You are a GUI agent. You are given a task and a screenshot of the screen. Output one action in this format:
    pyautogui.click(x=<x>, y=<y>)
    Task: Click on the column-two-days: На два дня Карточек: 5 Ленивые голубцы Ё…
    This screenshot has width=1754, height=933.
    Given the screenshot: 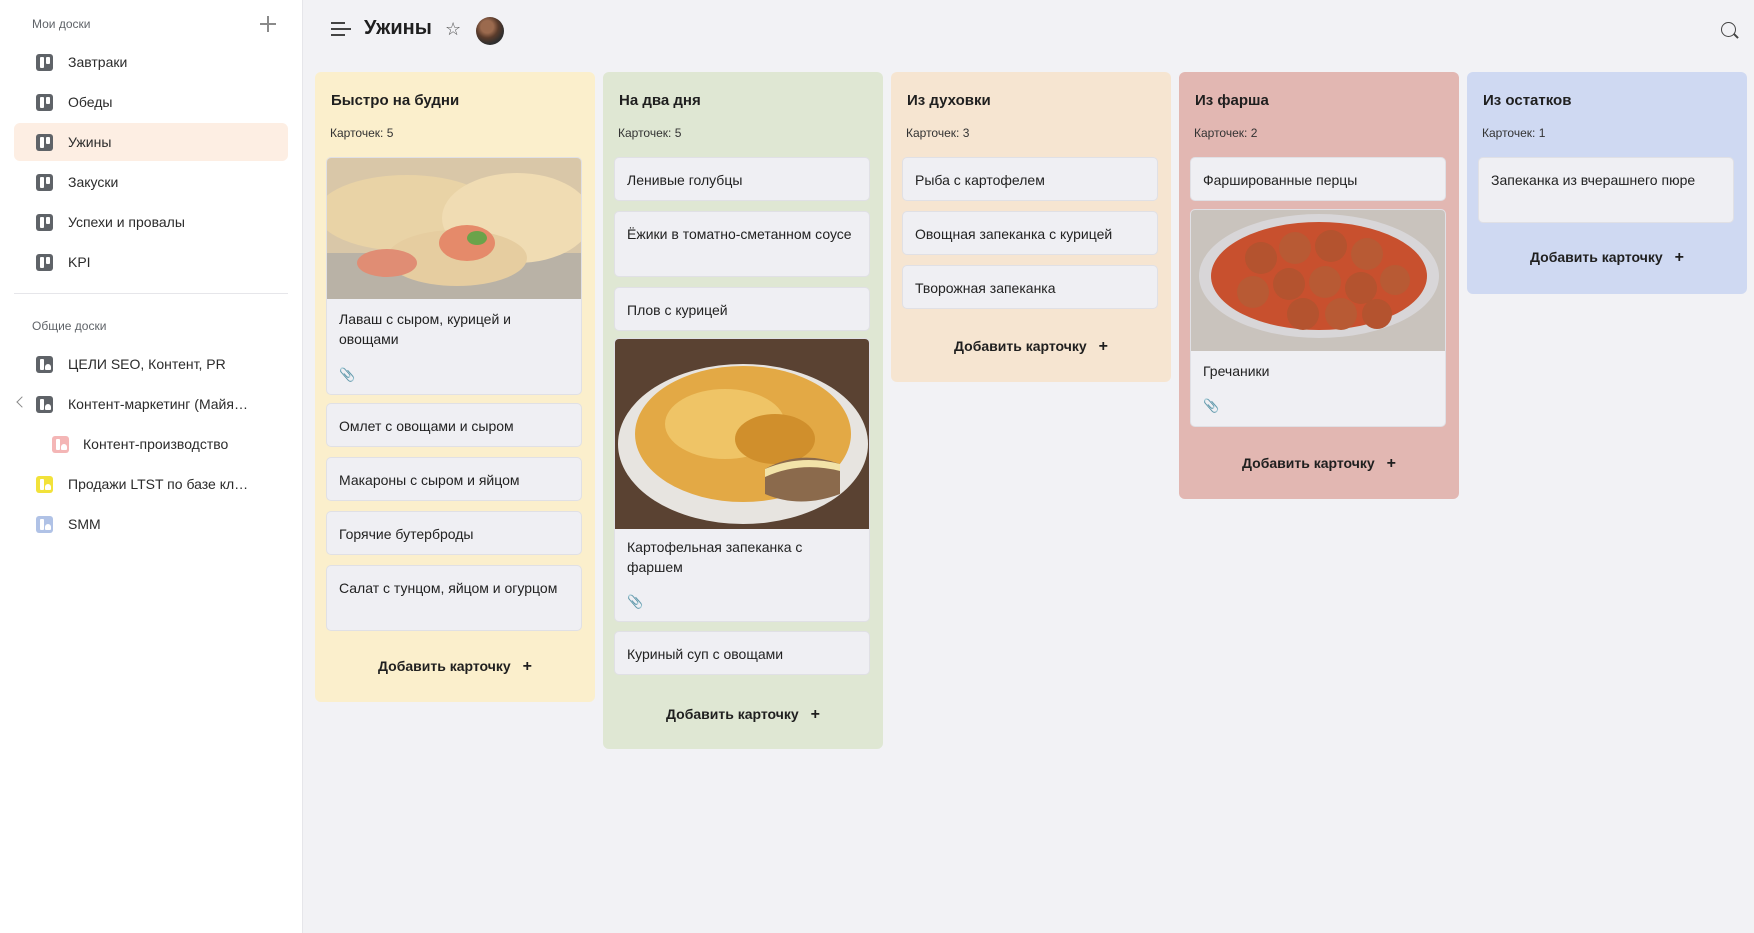 What is the action you would take?
    pyautogui.click(x=743, y=410)
    